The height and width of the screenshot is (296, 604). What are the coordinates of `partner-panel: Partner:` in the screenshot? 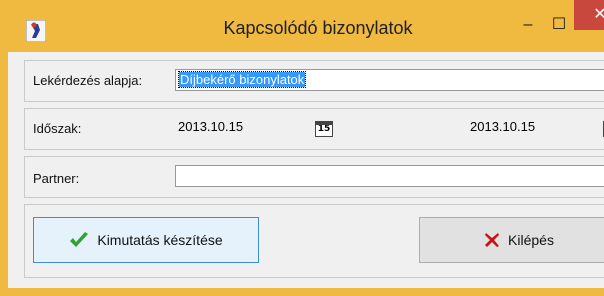 It's located at (314, 177).